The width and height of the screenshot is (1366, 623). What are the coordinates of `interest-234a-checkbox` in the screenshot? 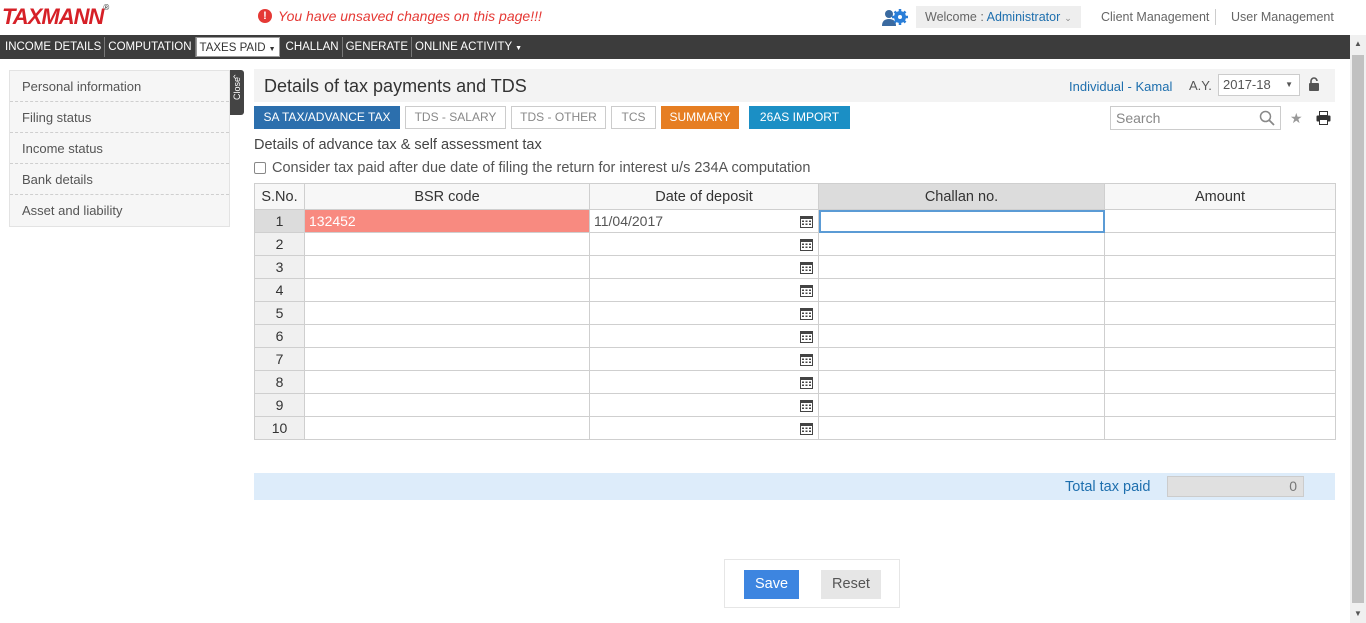 It's located at (260, 168).